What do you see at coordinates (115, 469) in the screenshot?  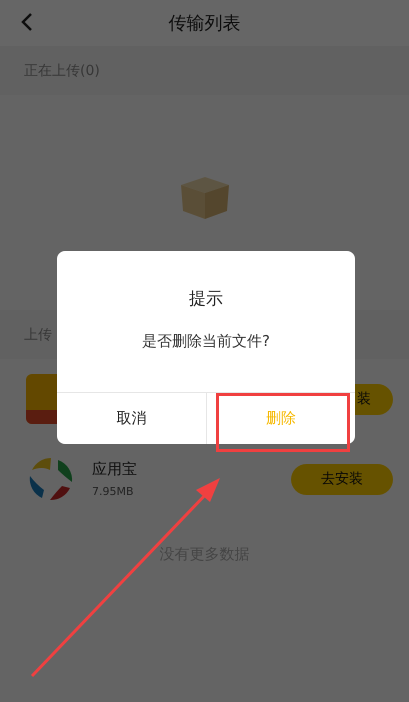 I see `app-name: 应用宝` at bounding box center [115, 469].